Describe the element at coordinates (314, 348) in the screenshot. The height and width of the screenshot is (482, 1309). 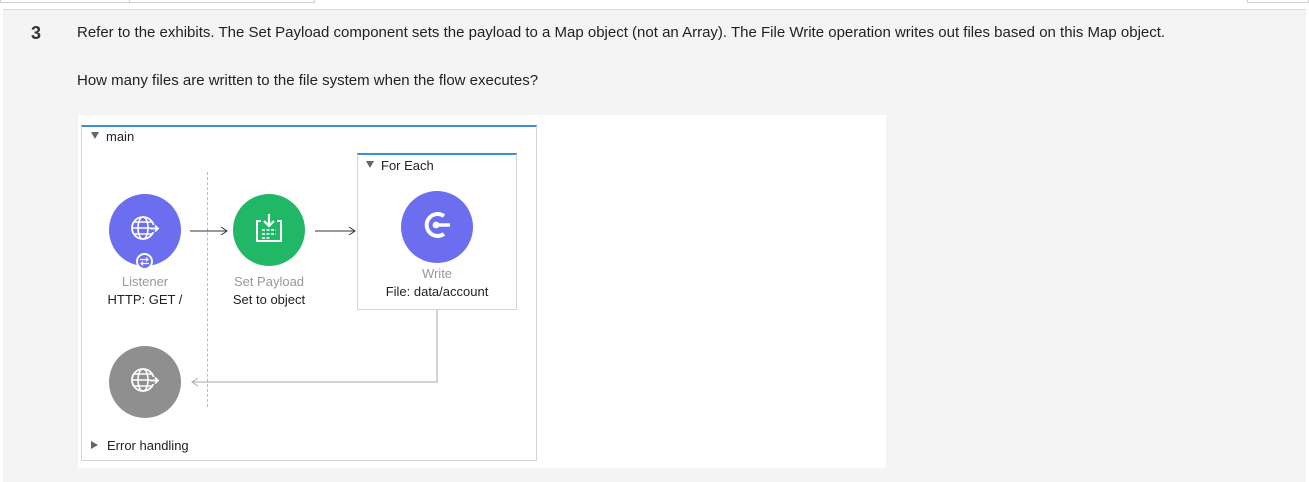
I see `return-connector` at that location.